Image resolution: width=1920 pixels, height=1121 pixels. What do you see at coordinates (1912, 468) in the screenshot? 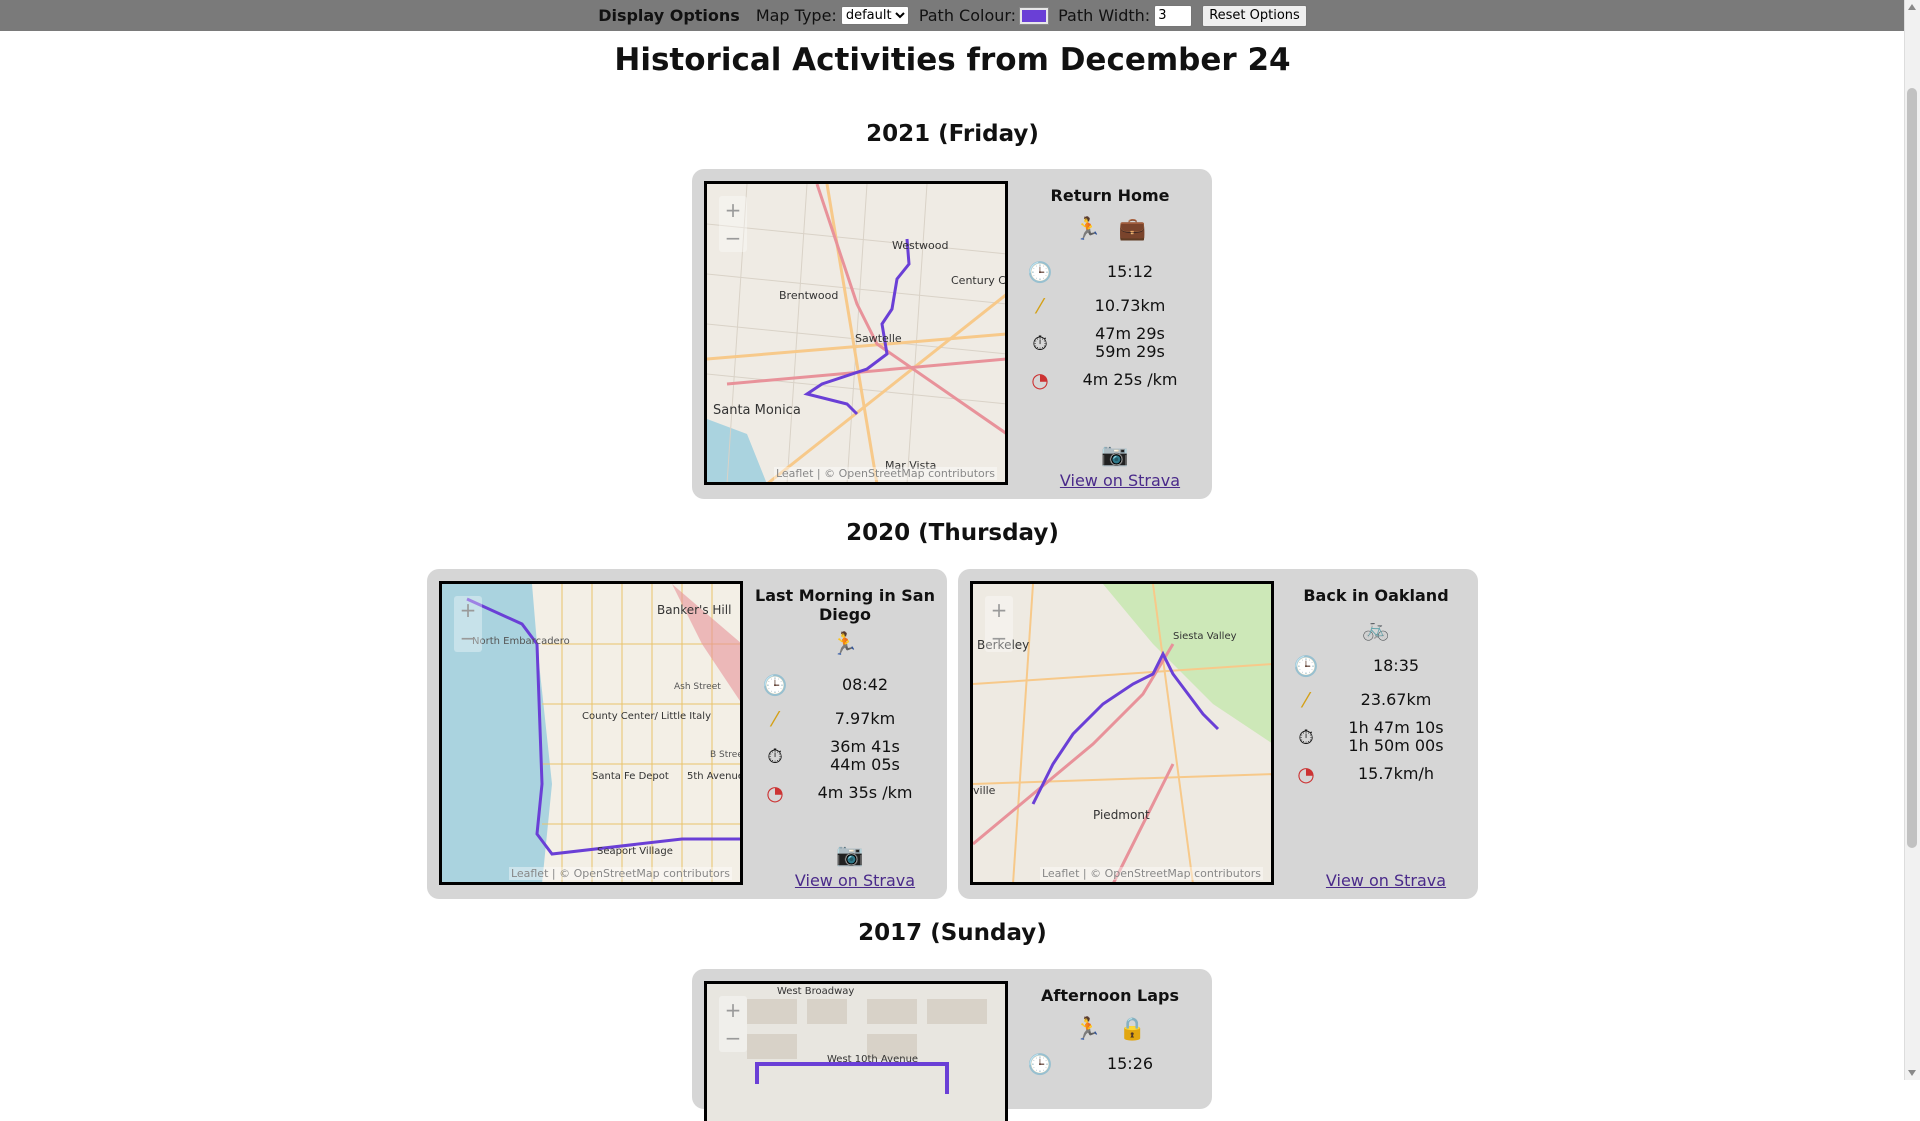
I see `scrollbar-thumb` at bounding box center [1912, 468].